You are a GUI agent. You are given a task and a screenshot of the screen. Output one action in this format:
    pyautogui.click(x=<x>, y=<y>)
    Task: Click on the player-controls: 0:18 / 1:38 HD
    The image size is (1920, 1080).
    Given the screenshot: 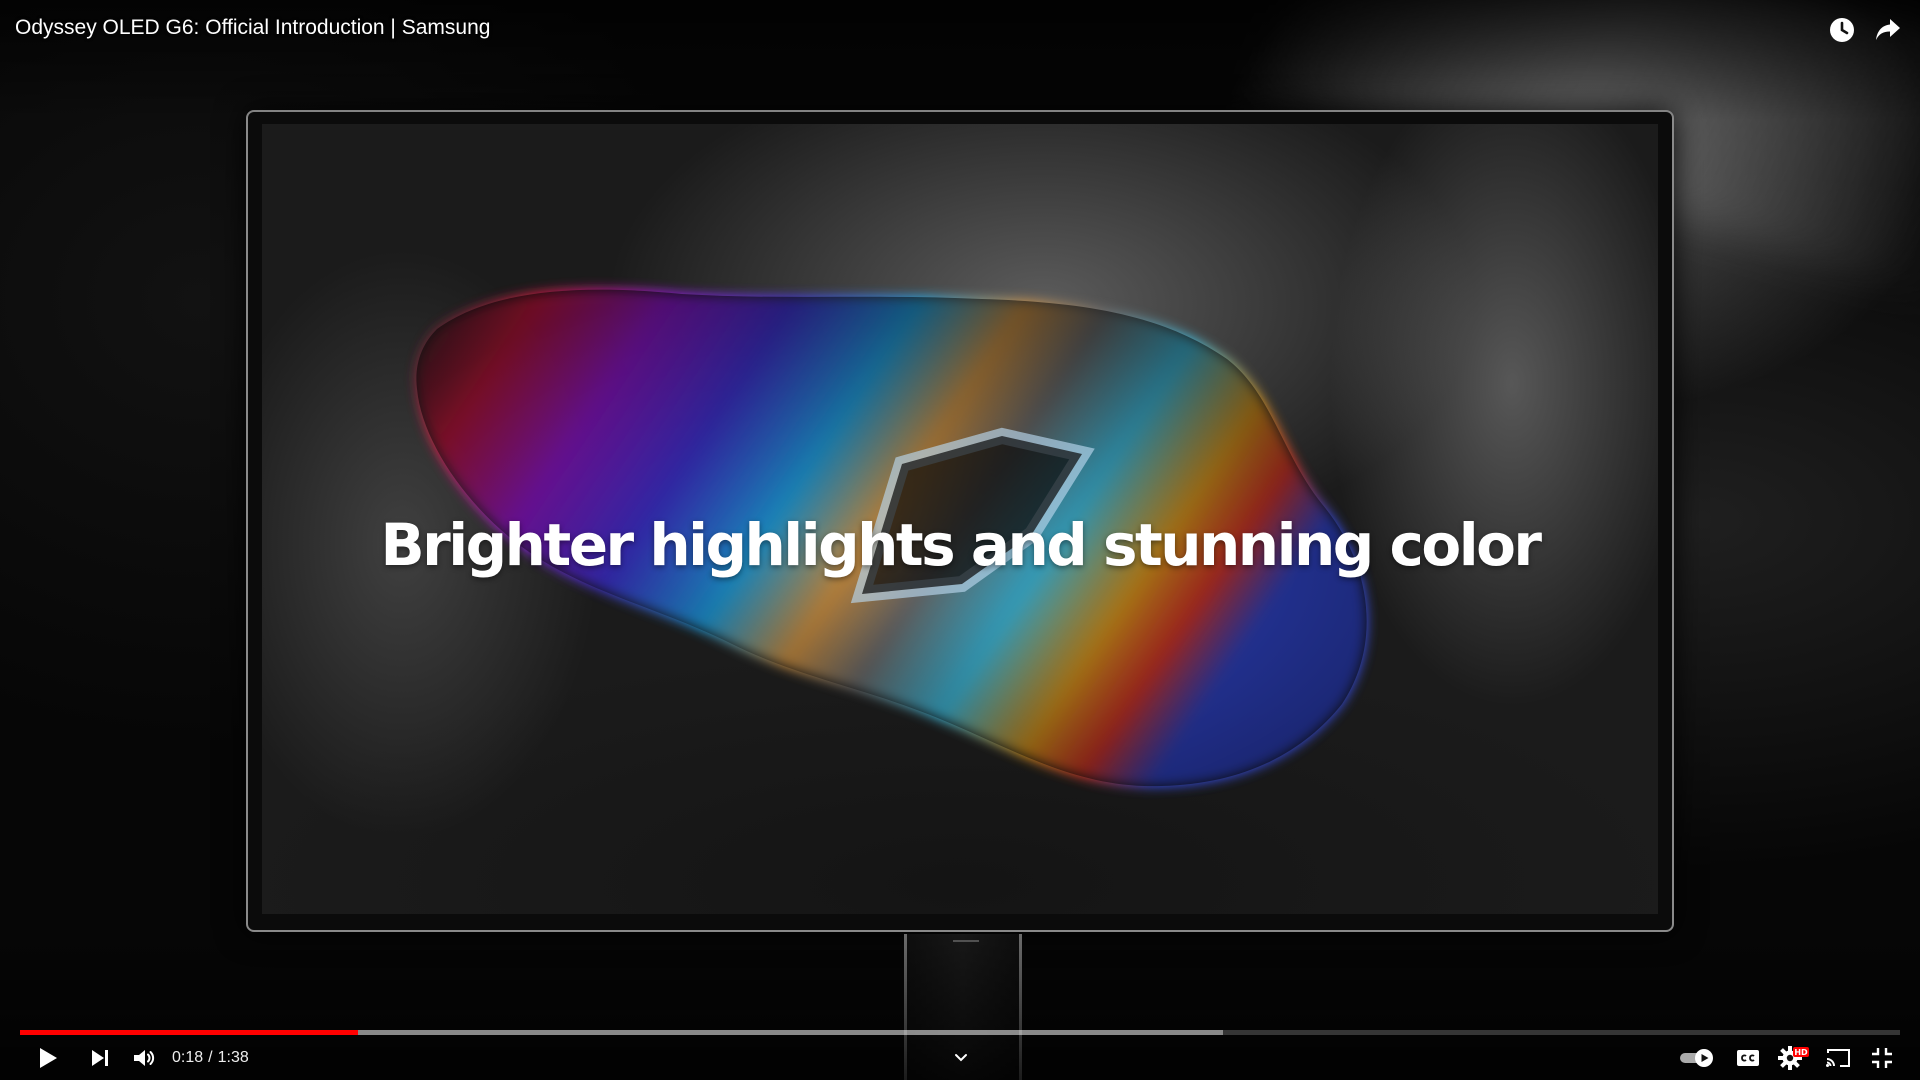 What is the action you would take?
    pyautogui.click(x=960, y=1058)
    